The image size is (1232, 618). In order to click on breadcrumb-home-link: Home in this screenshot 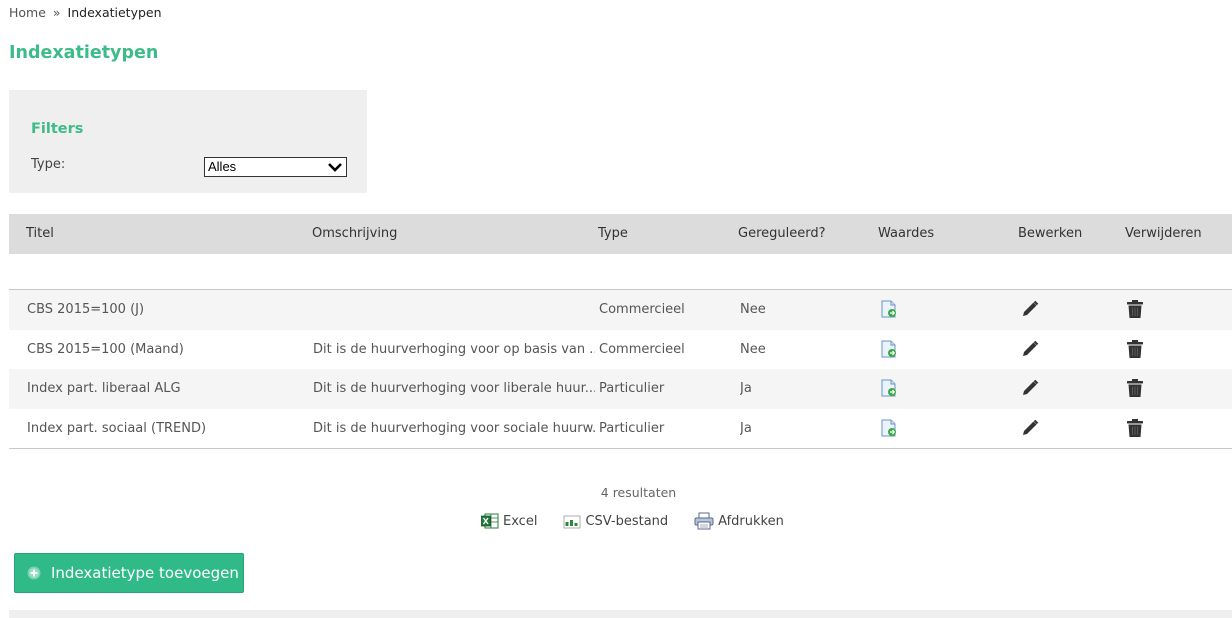, I will do `click(27, 12)`.